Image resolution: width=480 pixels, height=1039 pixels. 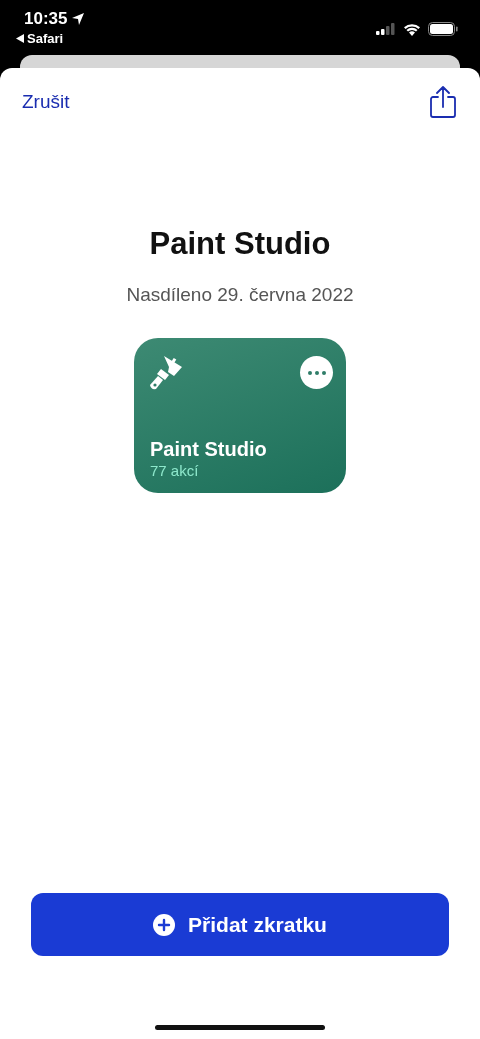 I want to click on shortcut-card: Paint Studio 77 akcí, so click(x=240, y=415).